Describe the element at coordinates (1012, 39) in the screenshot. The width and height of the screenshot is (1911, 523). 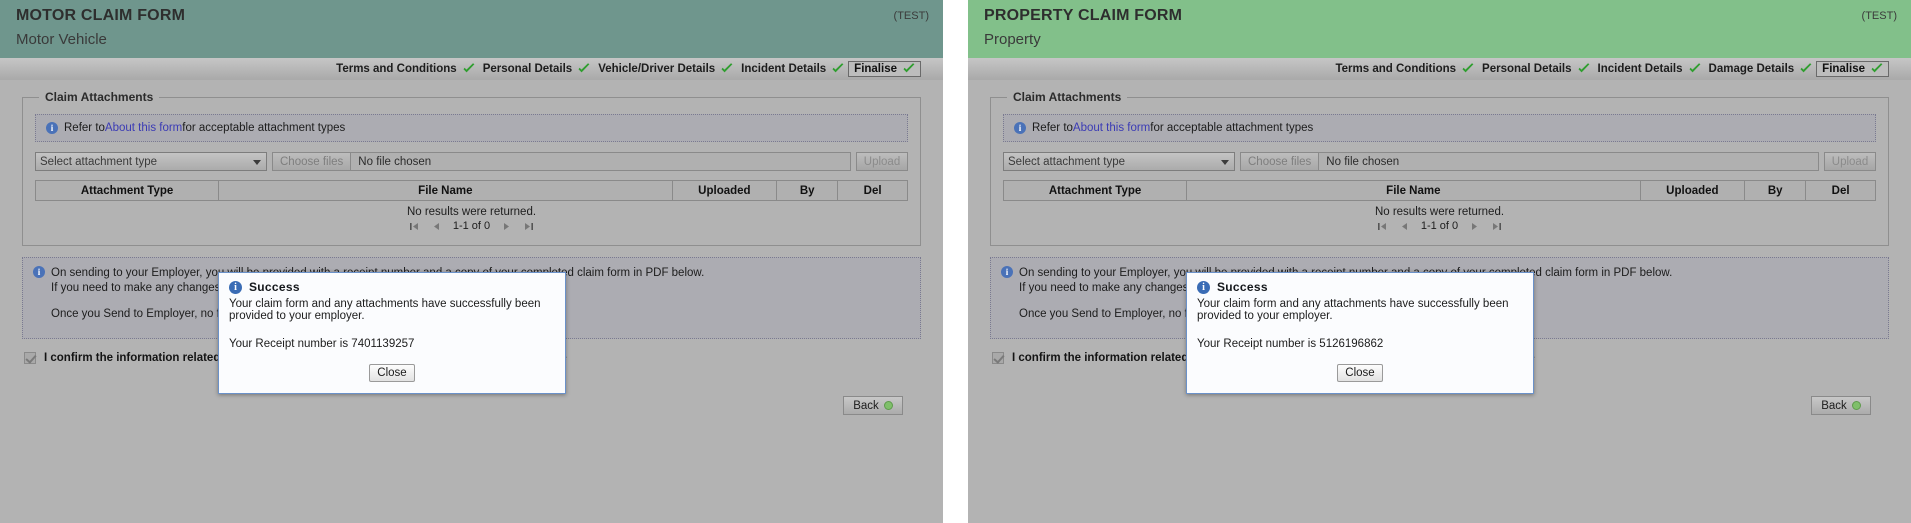
I see `page-subtitle: Property` at that location.